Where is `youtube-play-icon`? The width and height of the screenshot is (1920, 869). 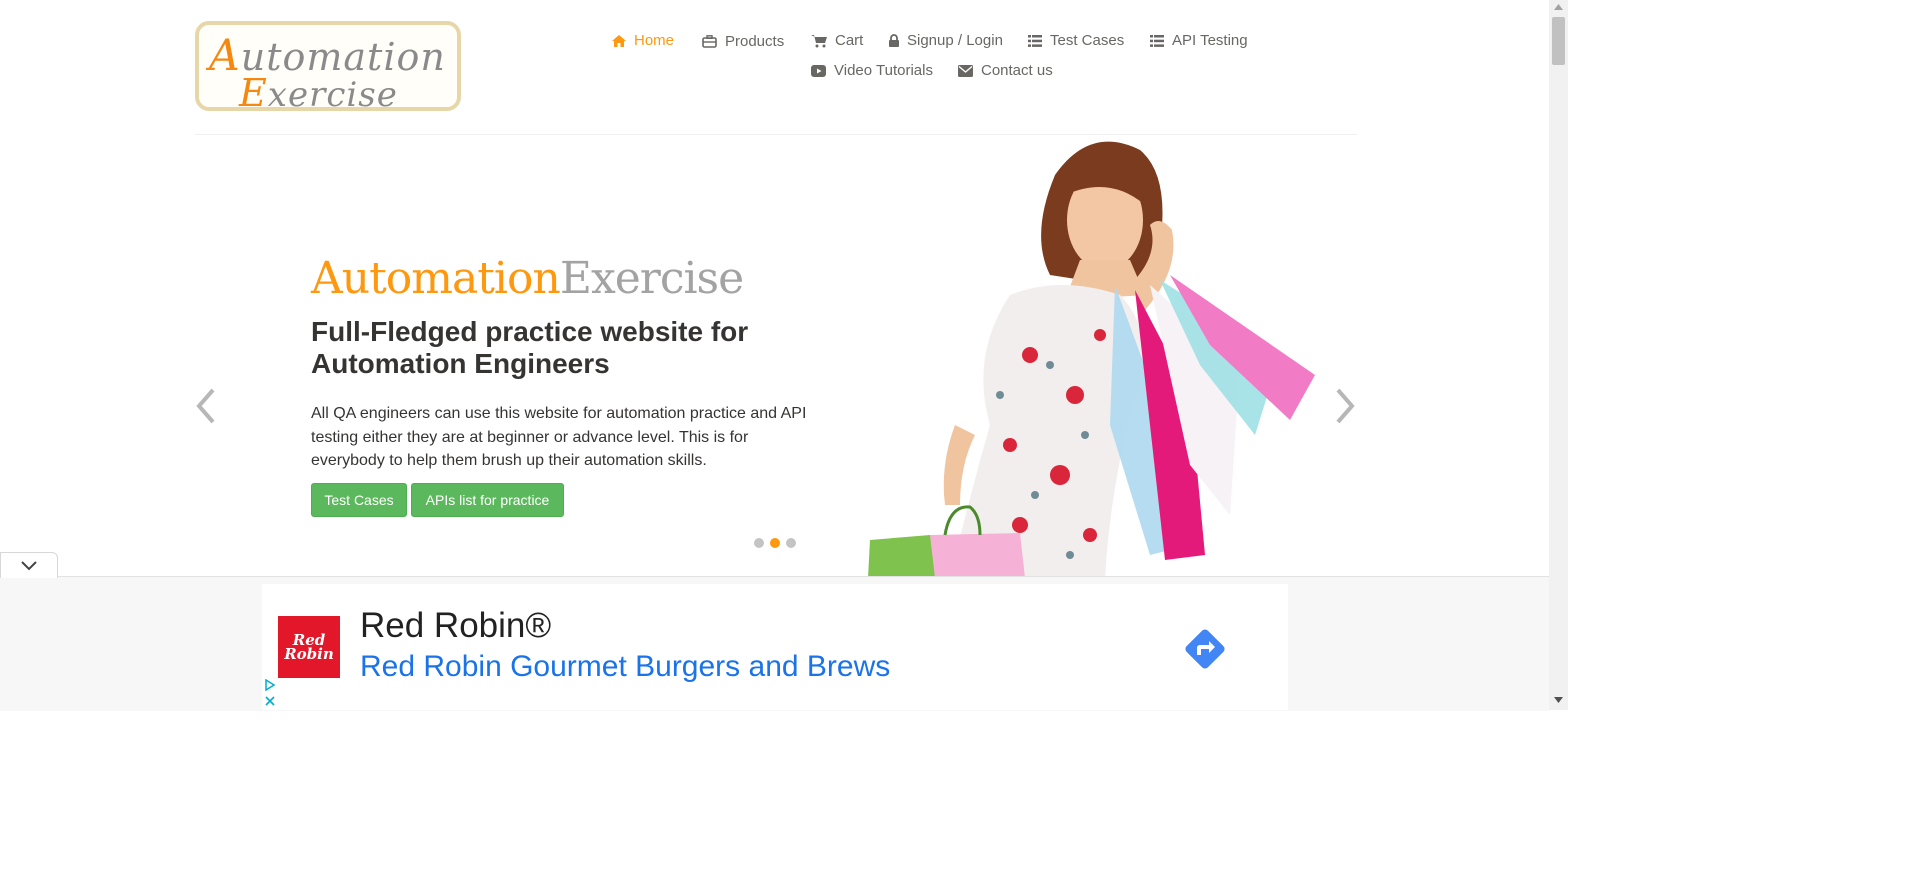 youtube-play-icon is located at coordinates (818, 70).